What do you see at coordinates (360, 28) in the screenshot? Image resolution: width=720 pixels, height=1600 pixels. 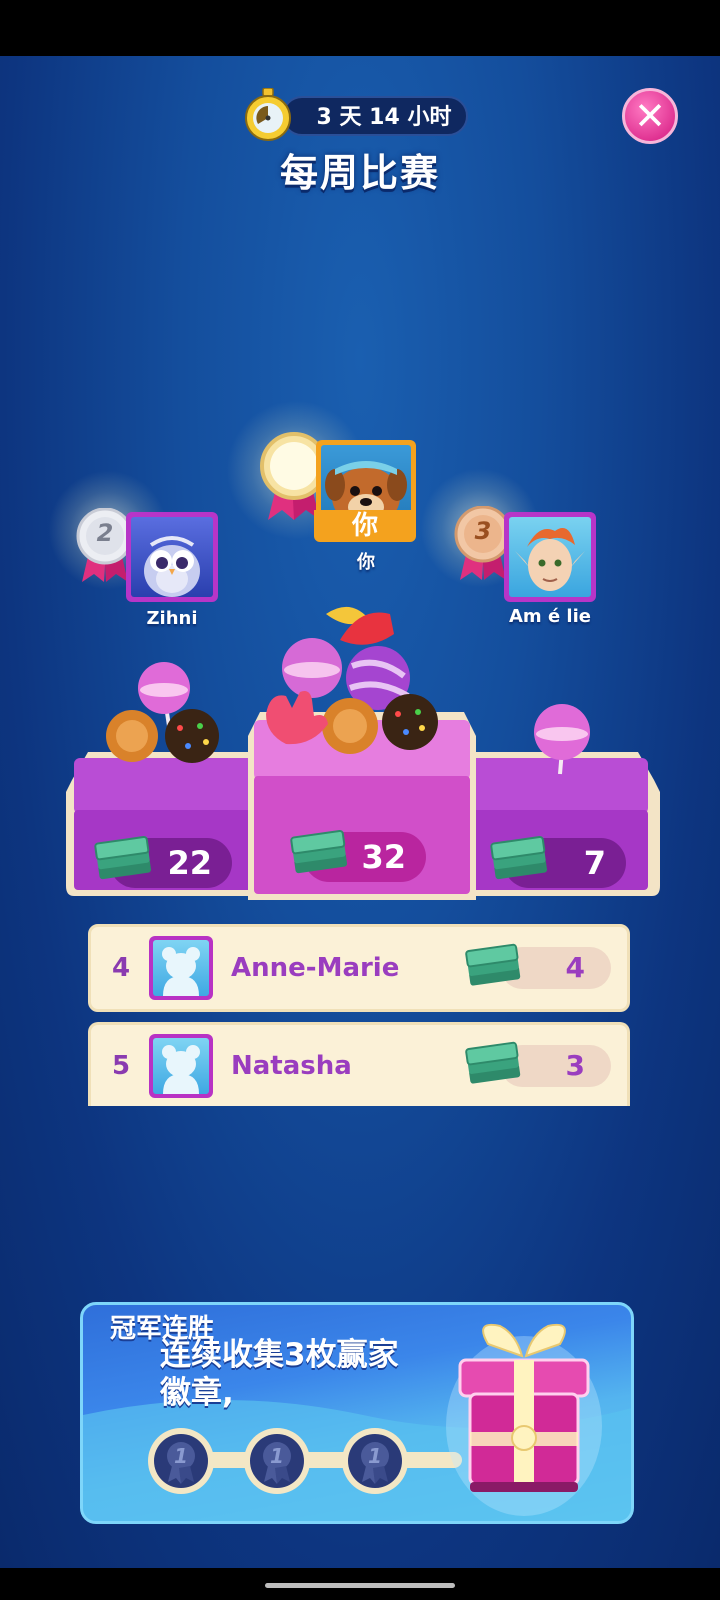 I see `status-bar` at bounding box center [360, 28].